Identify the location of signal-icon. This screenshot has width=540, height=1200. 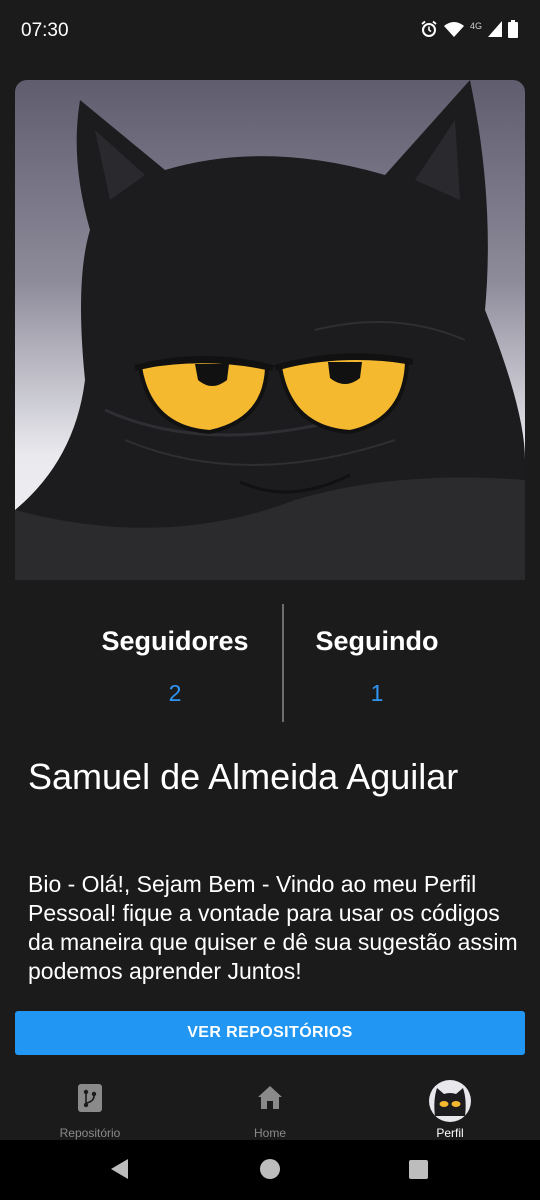
(495, 31).